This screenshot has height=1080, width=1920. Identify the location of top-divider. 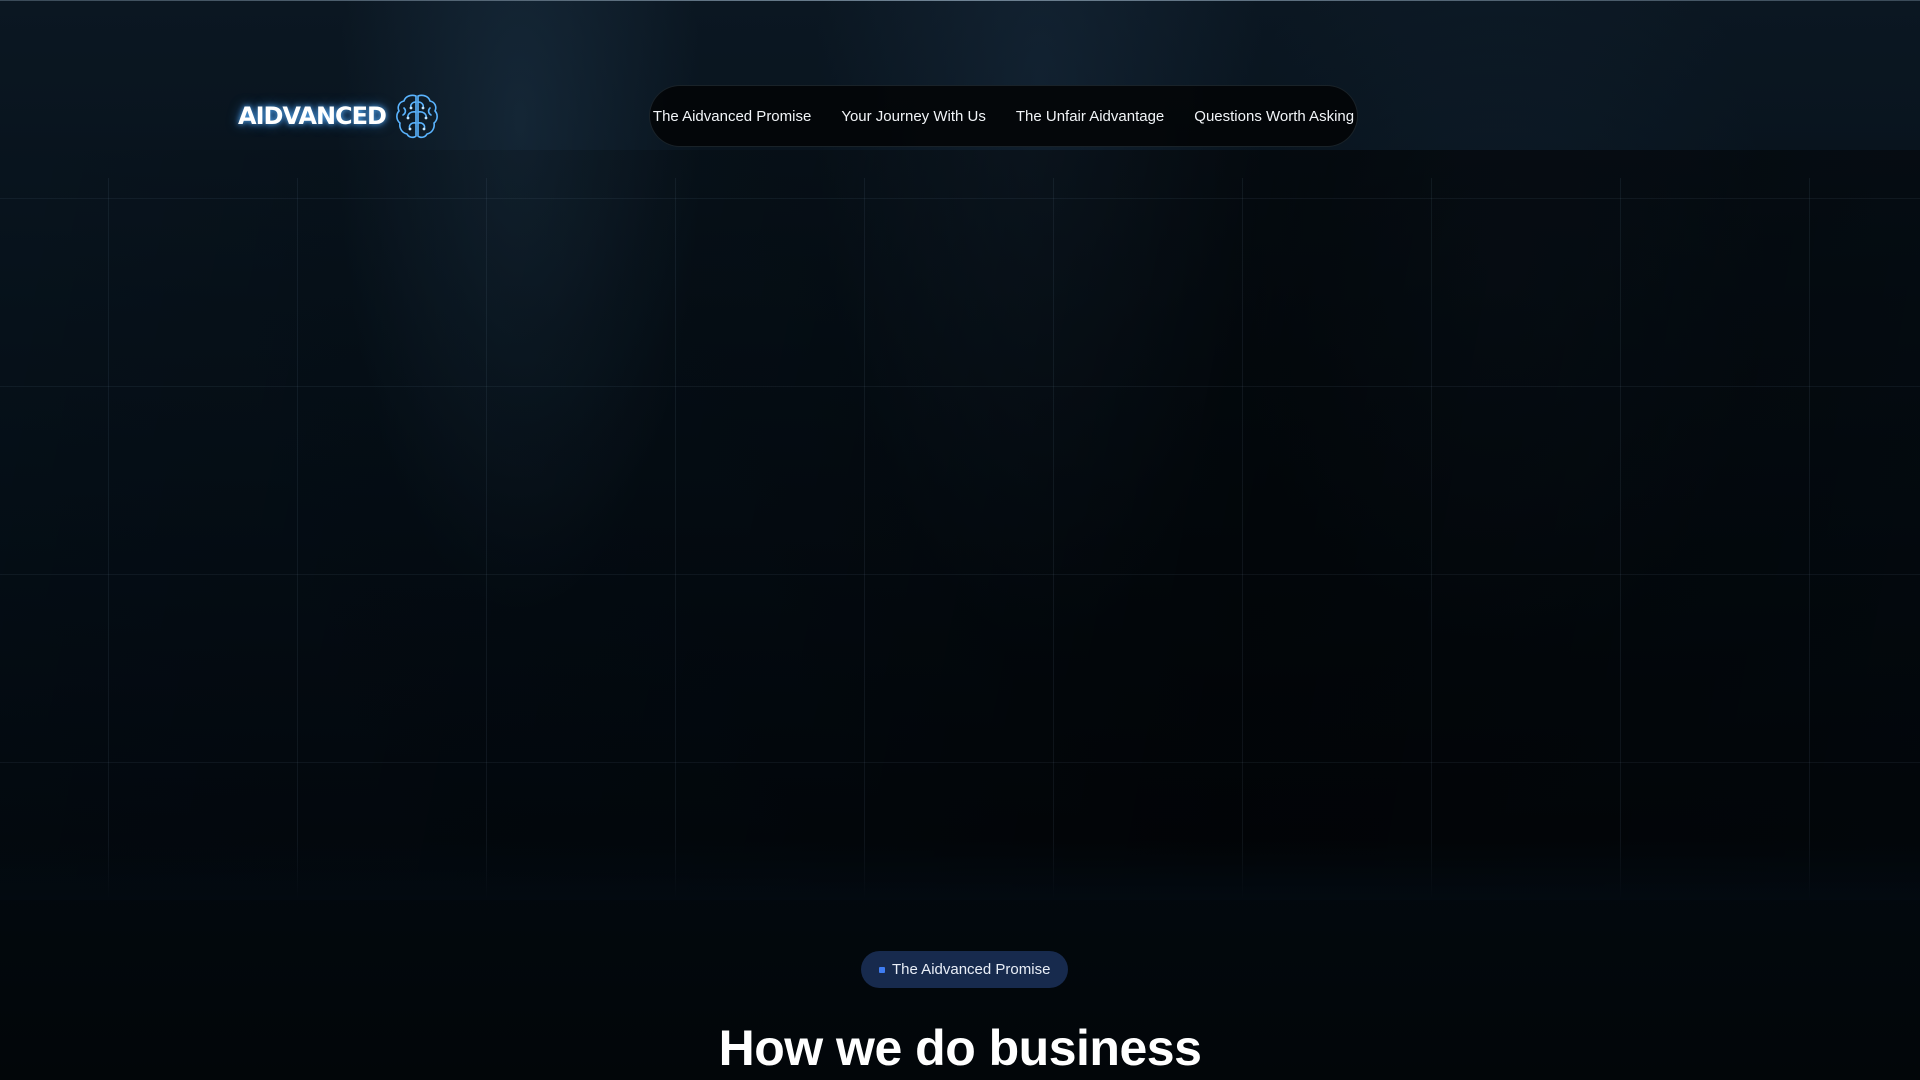
(960, 0).